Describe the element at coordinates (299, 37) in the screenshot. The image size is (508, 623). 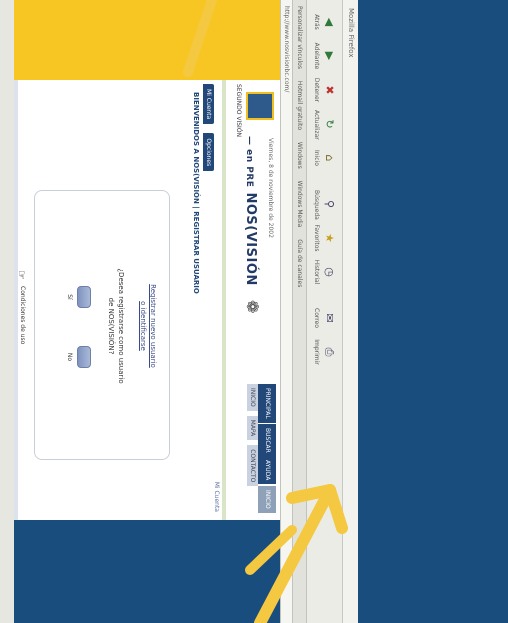
I see `link-item: Personalizar vínculos` at that location.